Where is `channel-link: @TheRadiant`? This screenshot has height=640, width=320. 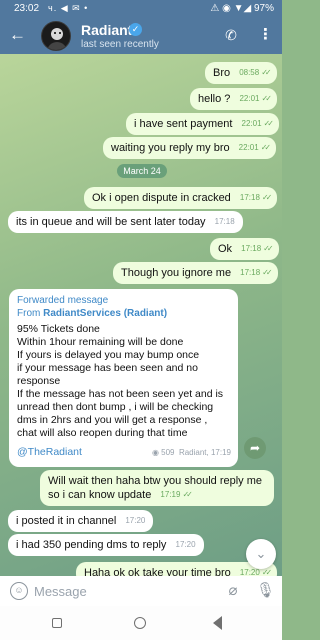 channel-link: @TheRadiant is located at coordinates (49, 452).